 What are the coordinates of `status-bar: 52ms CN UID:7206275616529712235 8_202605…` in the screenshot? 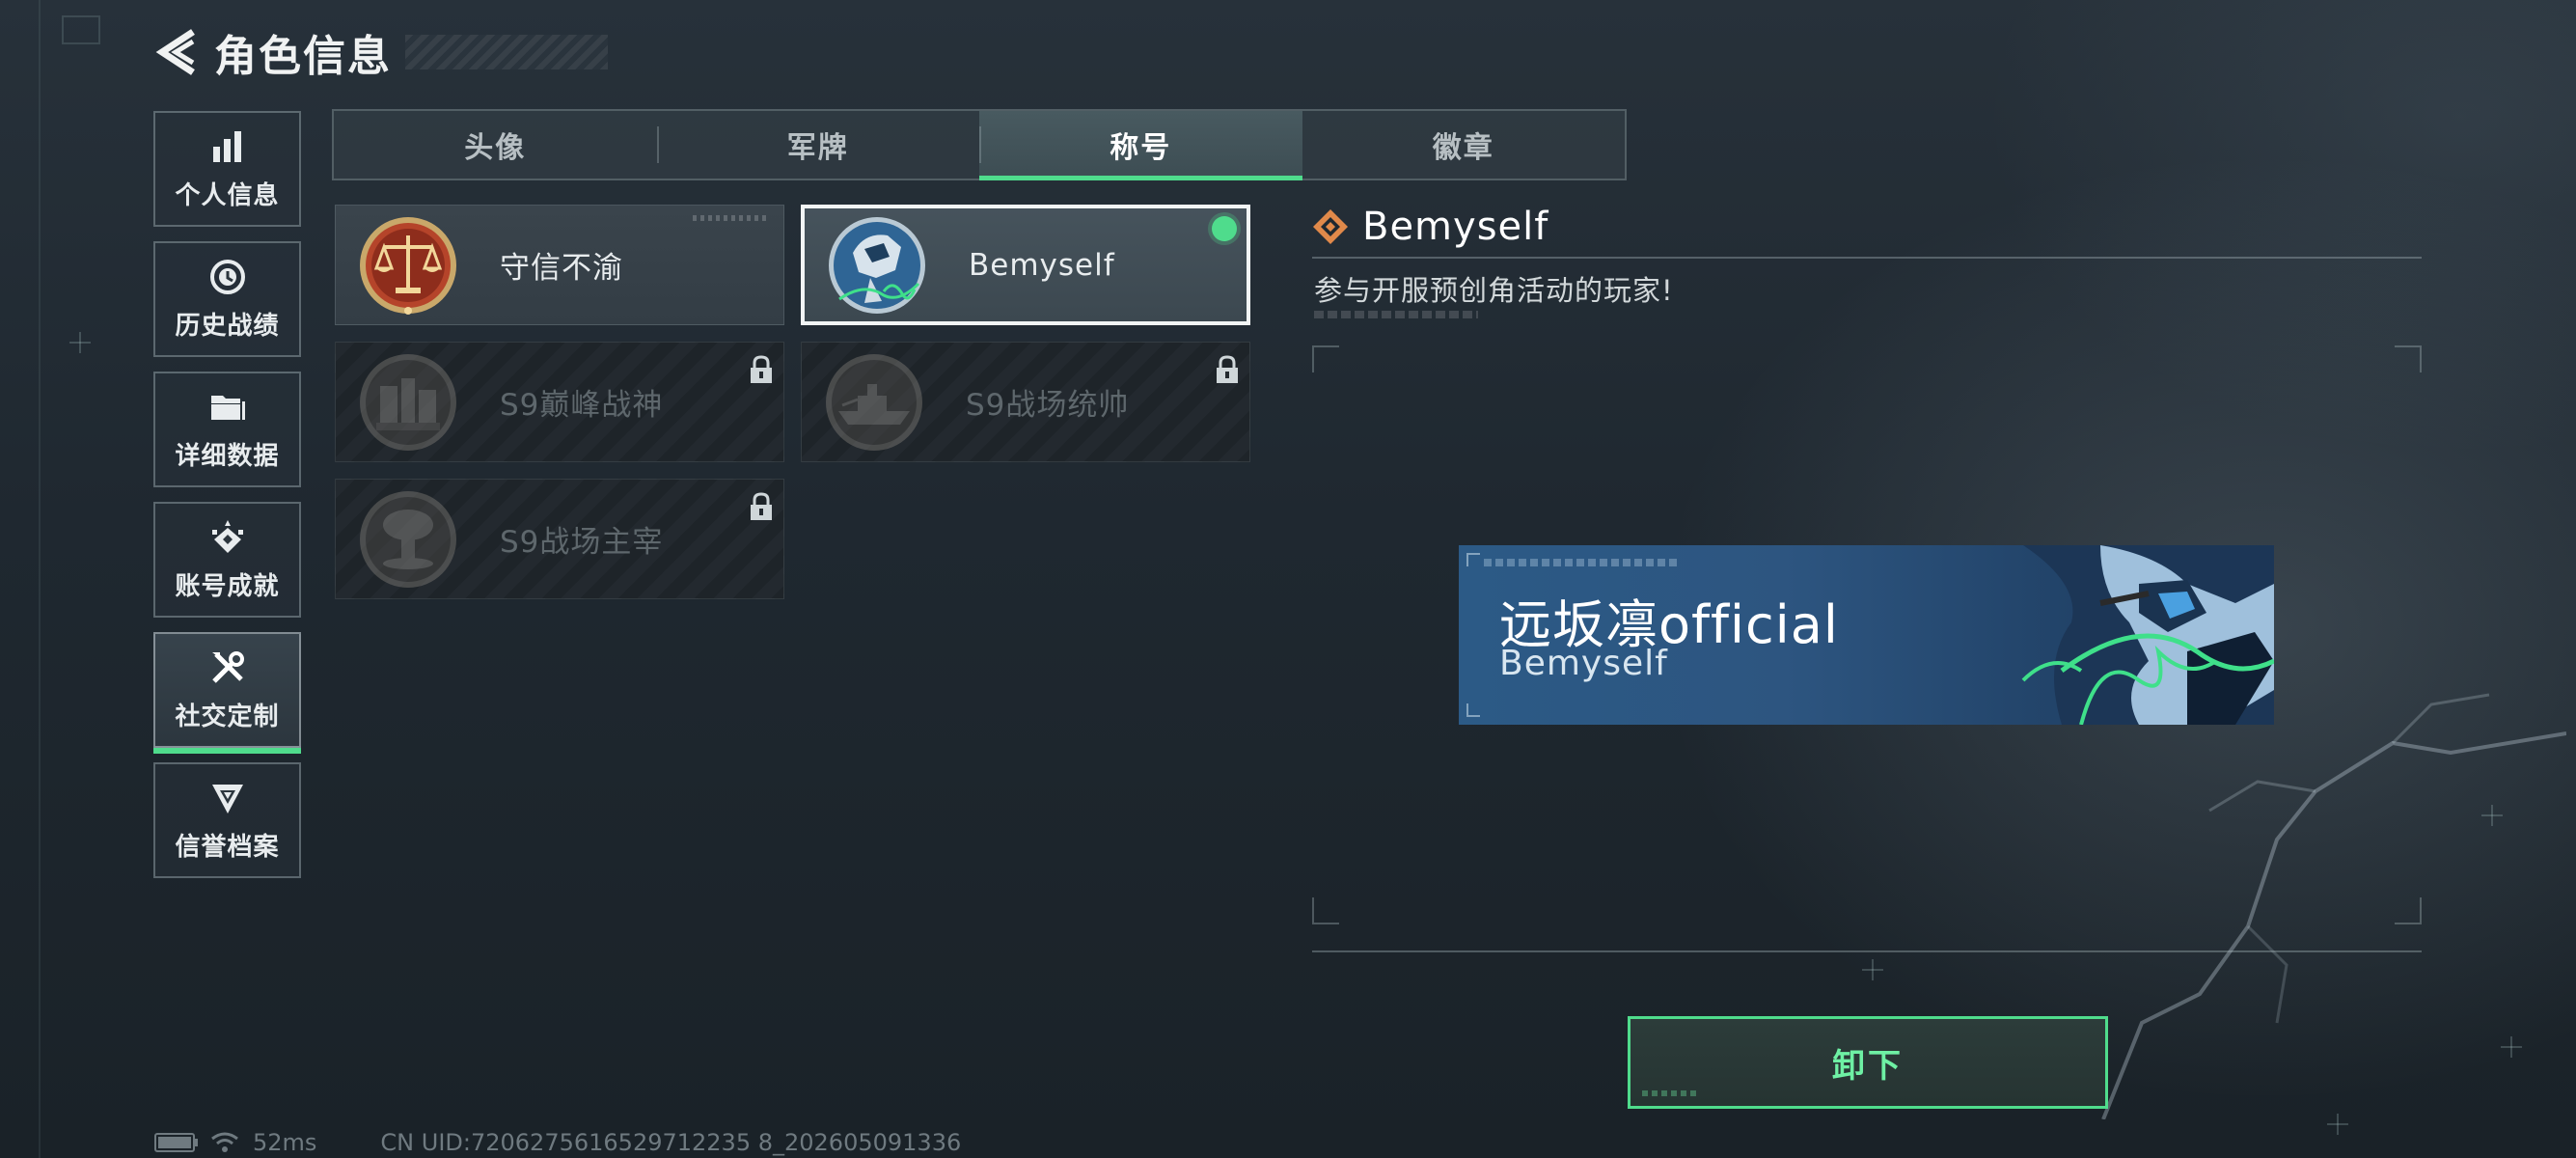 It's located at (557, 1142).